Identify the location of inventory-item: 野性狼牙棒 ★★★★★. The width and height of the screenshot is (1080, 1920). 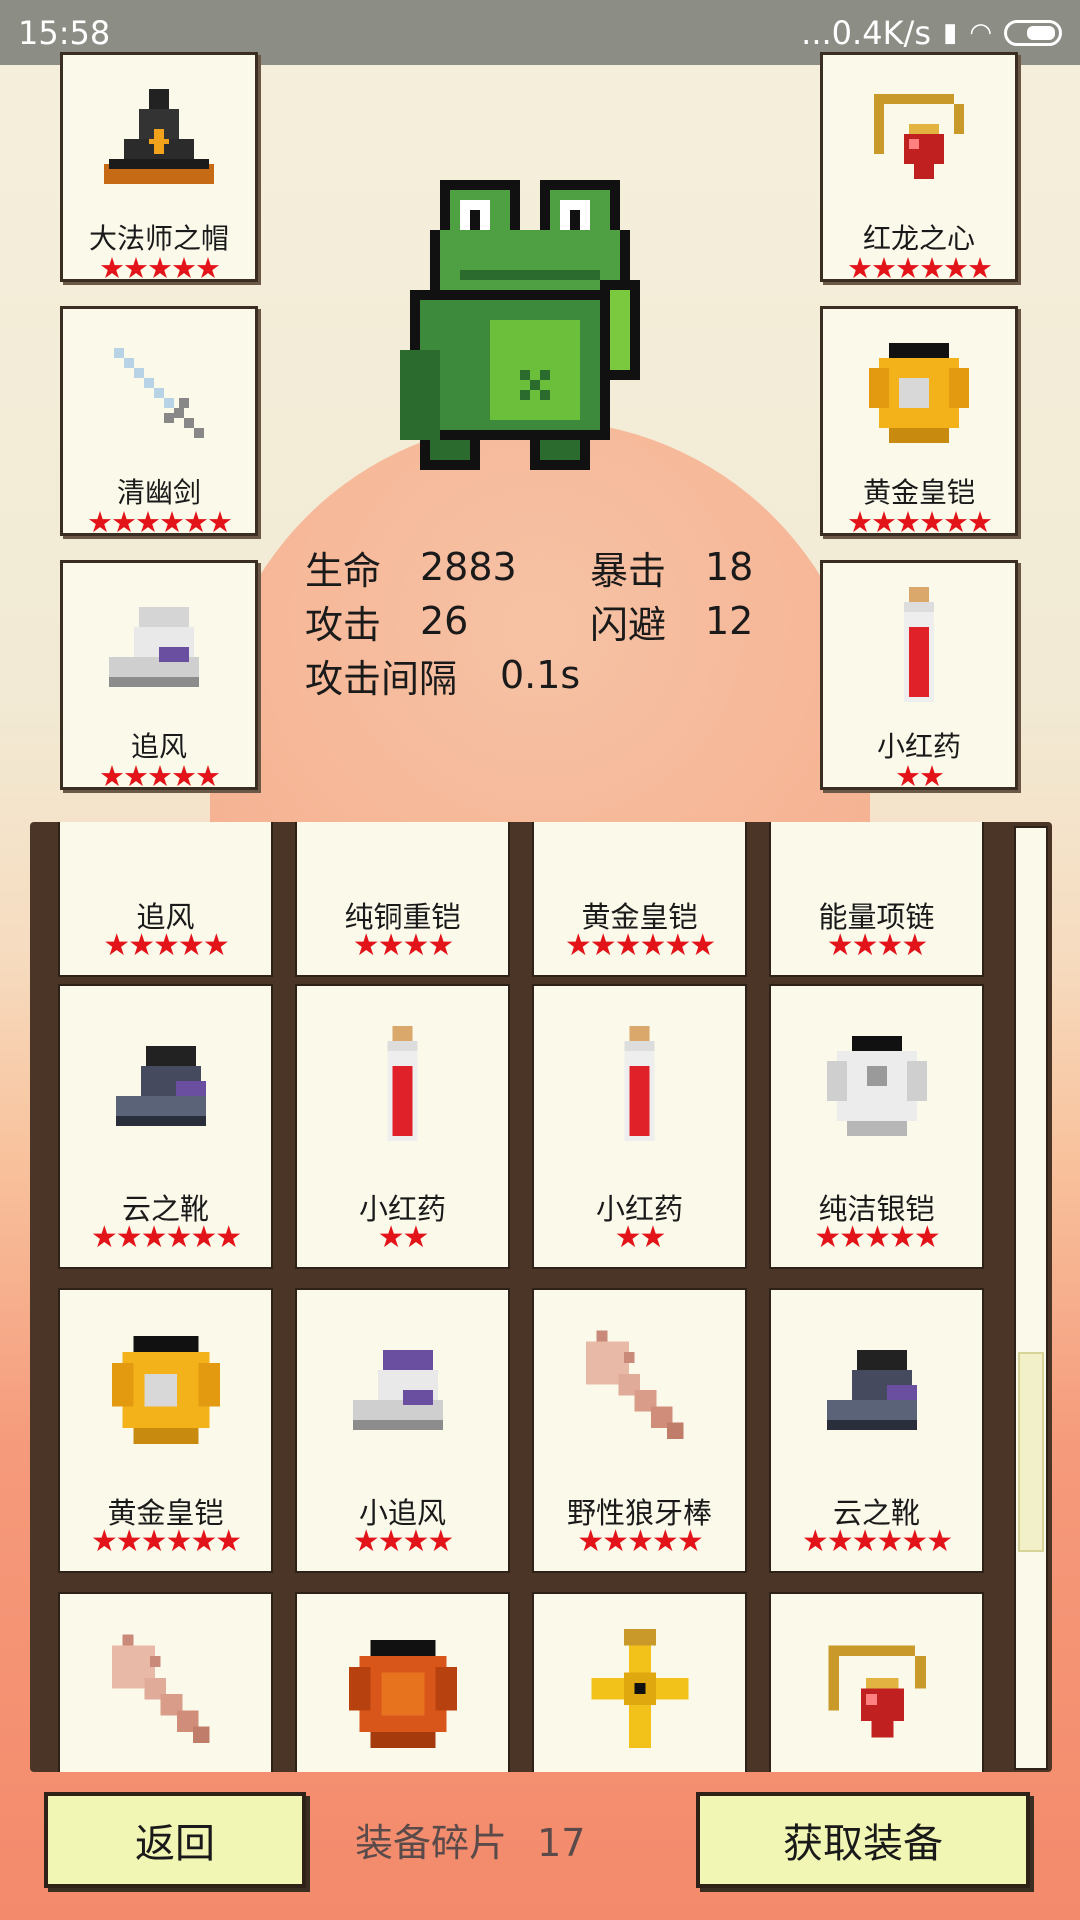
(639, 1430).